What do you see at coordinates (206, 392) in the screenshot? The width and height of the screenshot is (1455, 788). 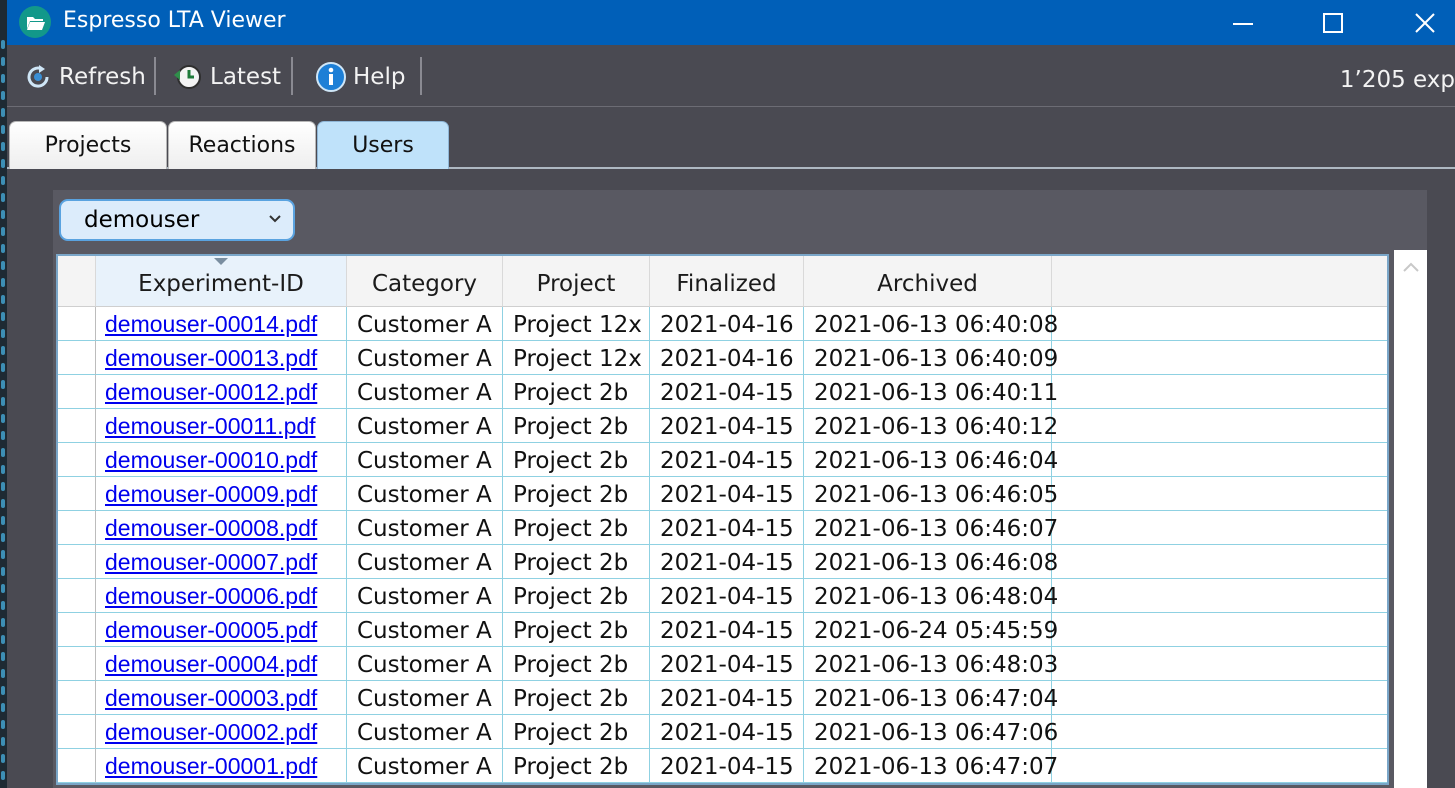 I see `pdf-link: demouser-00012.pdf` at bounding box center [206, 392].